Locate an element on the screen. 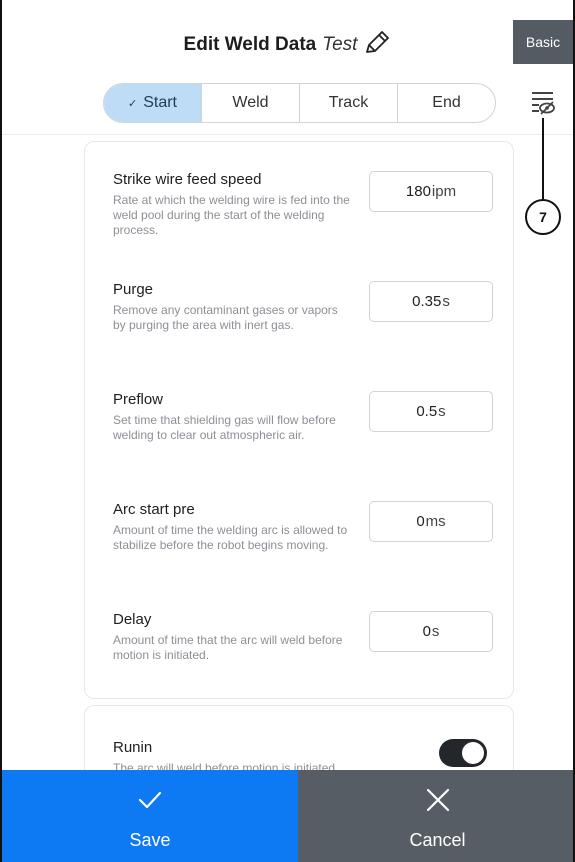  weld-data-name: Test is located at coordinates (340, 44).